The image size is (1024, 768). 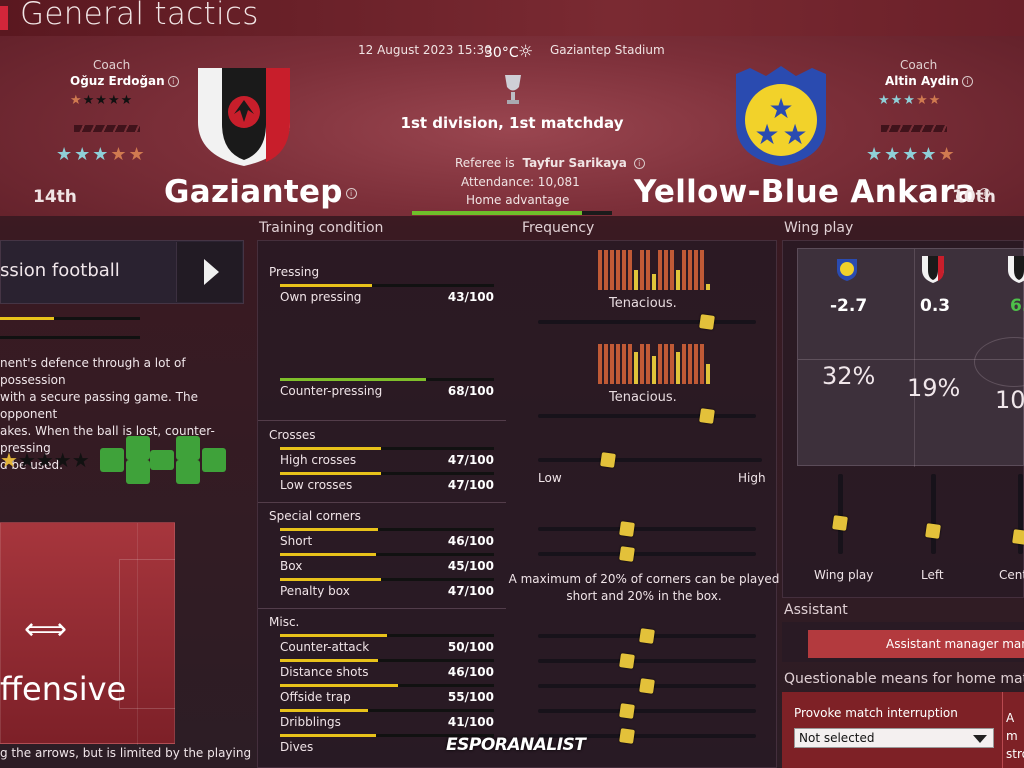 What do you see at coordinates (974, 197) in the screenshot?
I see `away-rank: 10th` at bounding box center [974, 197].